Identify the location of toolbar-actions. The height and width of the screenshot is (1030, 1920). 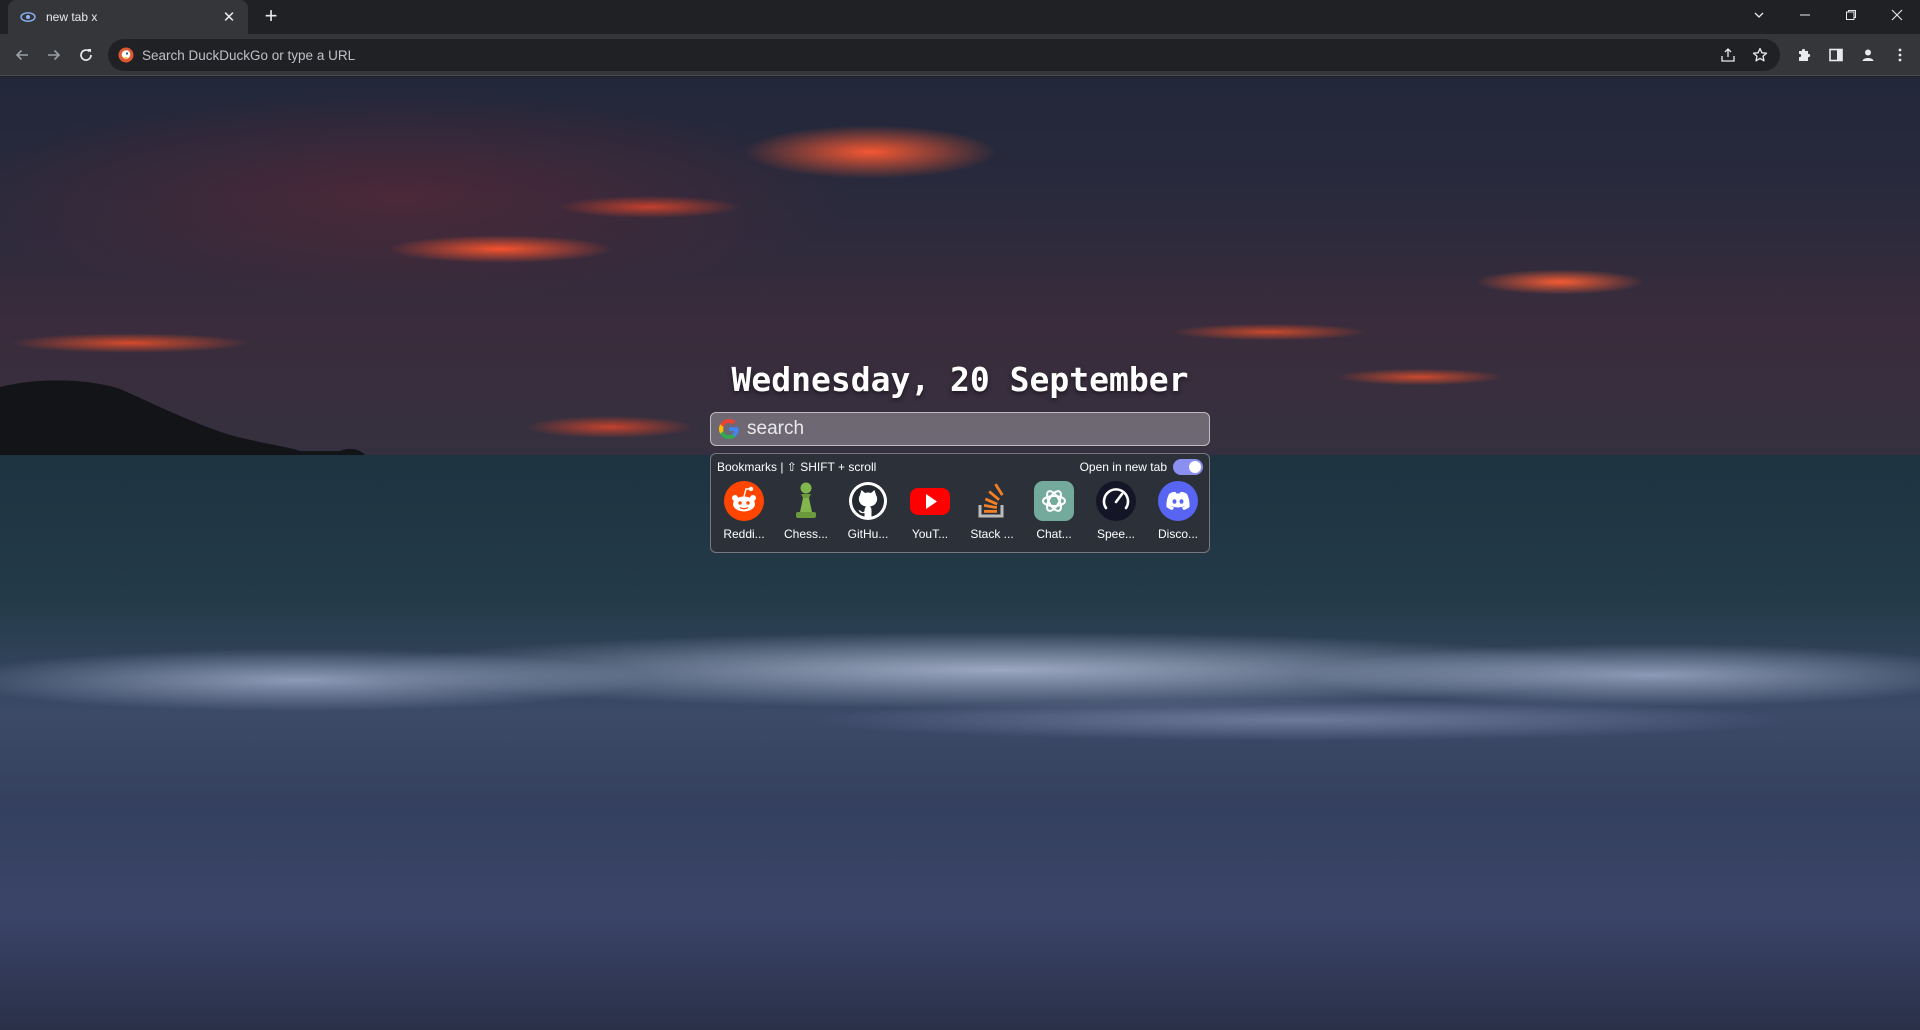
(1852, 55).